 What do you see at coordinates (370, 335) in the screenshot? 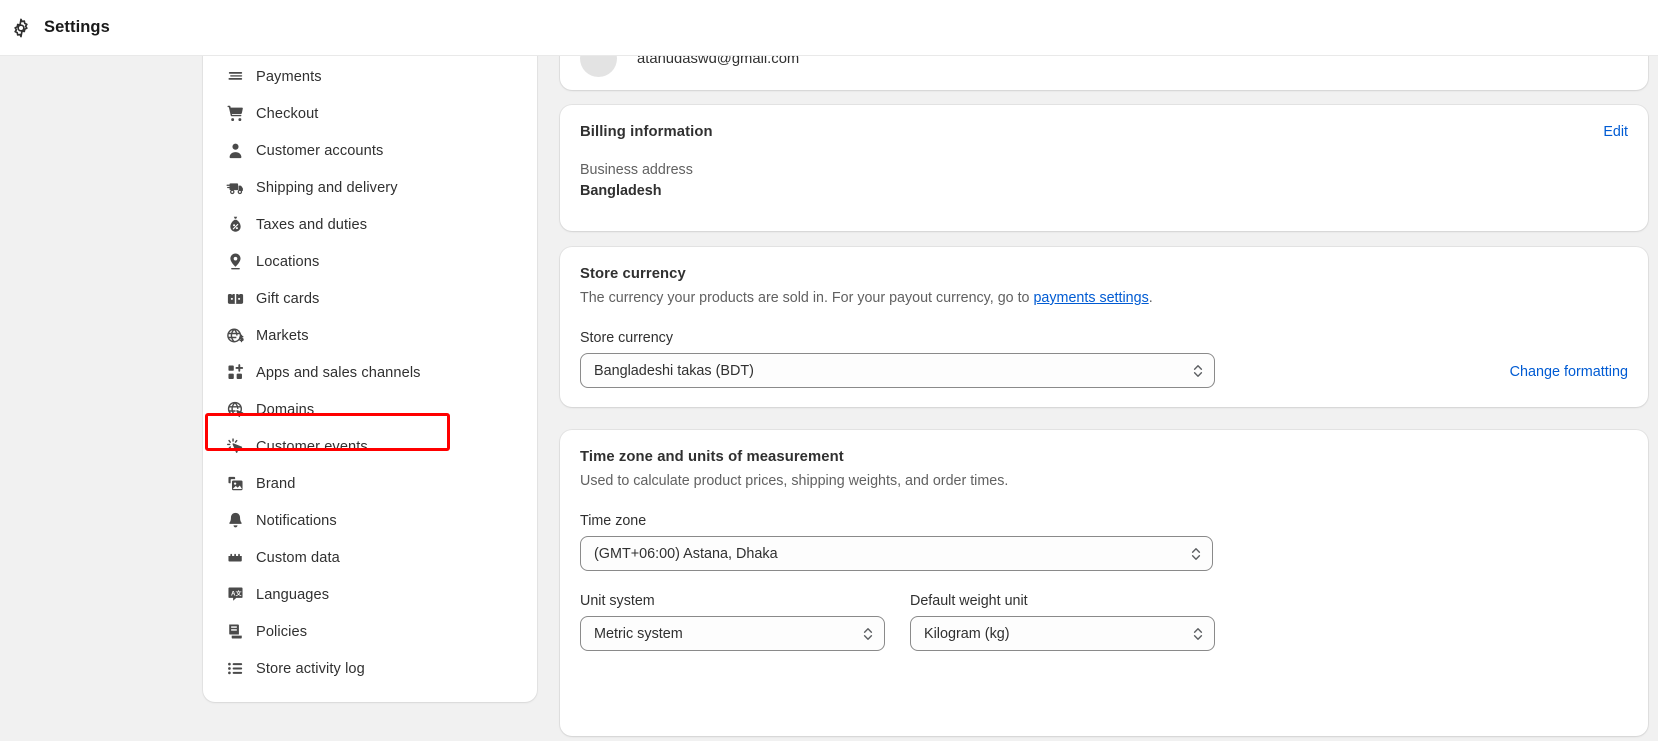
I see `sidebar-item-markets: Markets` at bounding box center [370, 335].